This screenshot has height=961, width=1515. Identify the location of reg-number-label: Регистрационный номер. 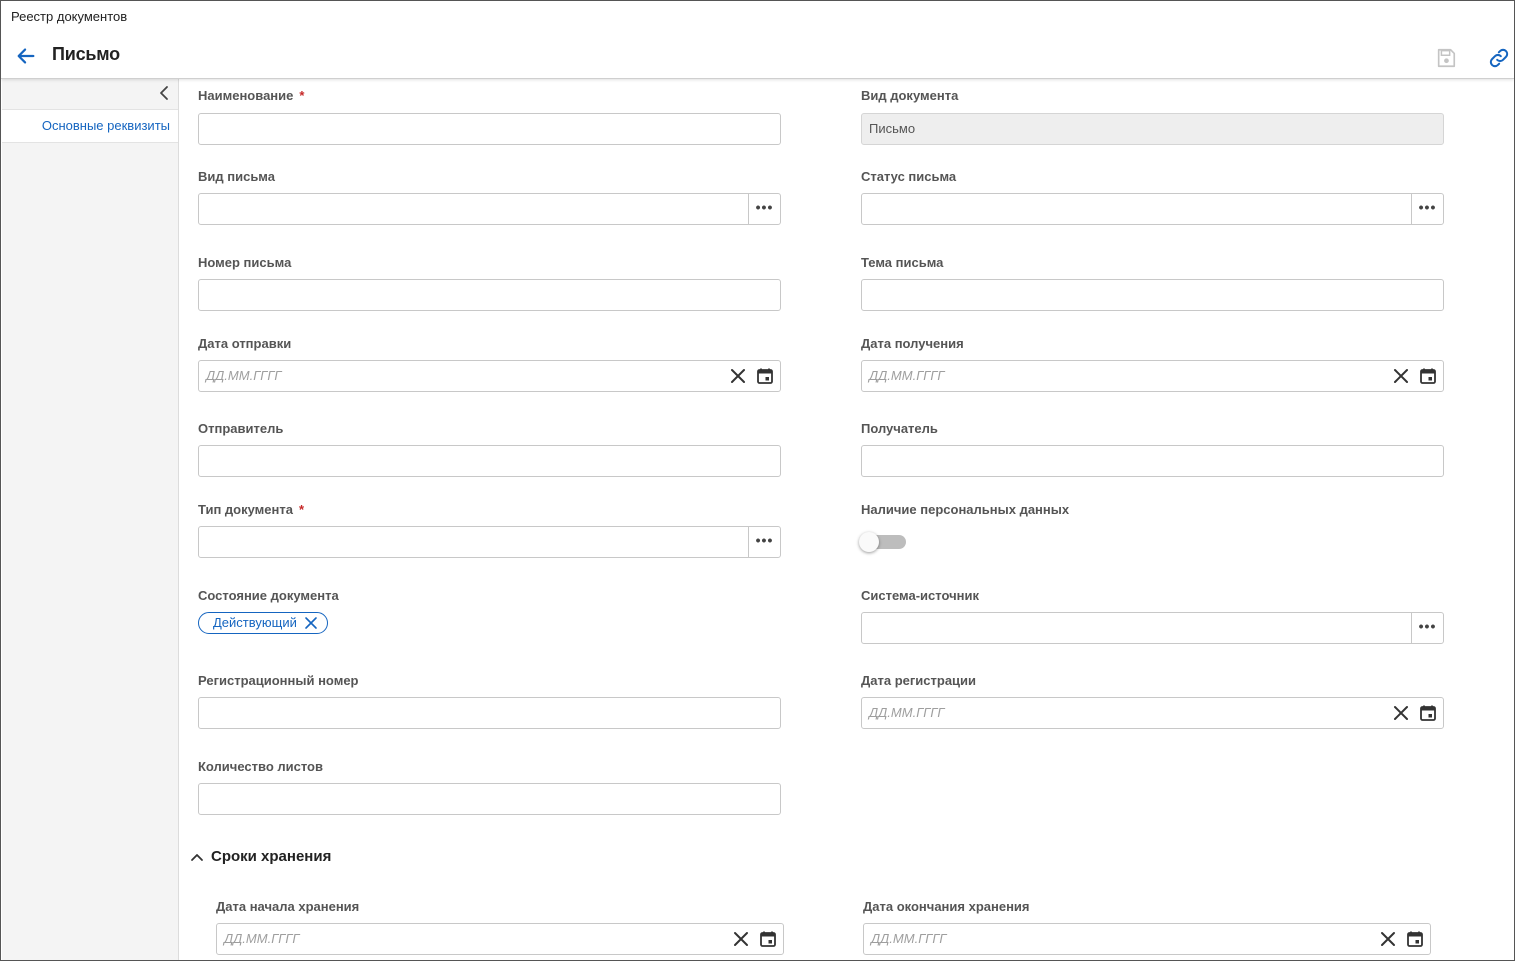
(278, 680).